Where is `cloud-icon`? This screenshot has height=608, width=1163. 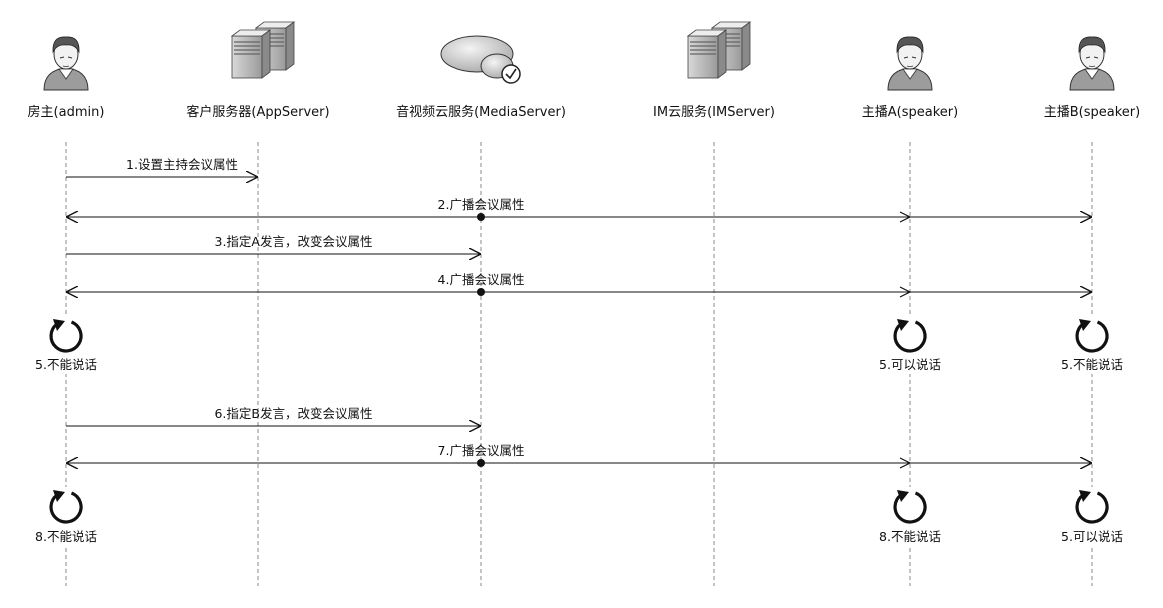
cloud-icon is located at coordinates (480, 59).